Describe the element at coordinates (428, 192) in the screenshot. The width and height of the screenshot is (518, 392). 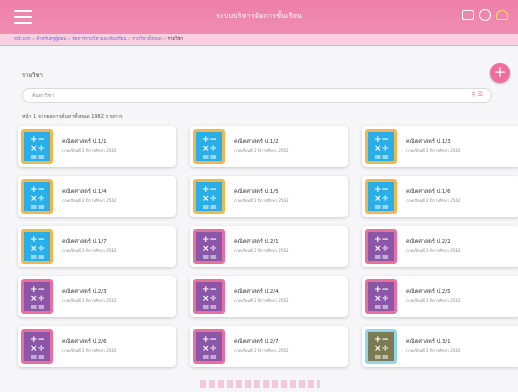
I see `course-title: คณิตศาสตร์ ป.1/6` at that location.